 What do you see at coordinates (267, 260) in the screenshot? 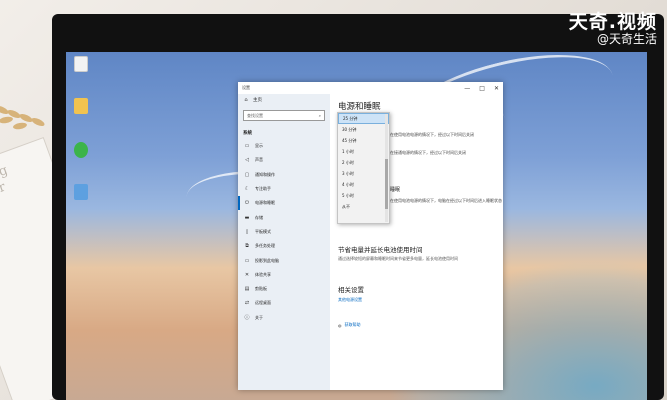
I see `sidebar-item-label: 投影到此电脑` at bounding box center [267, 260].